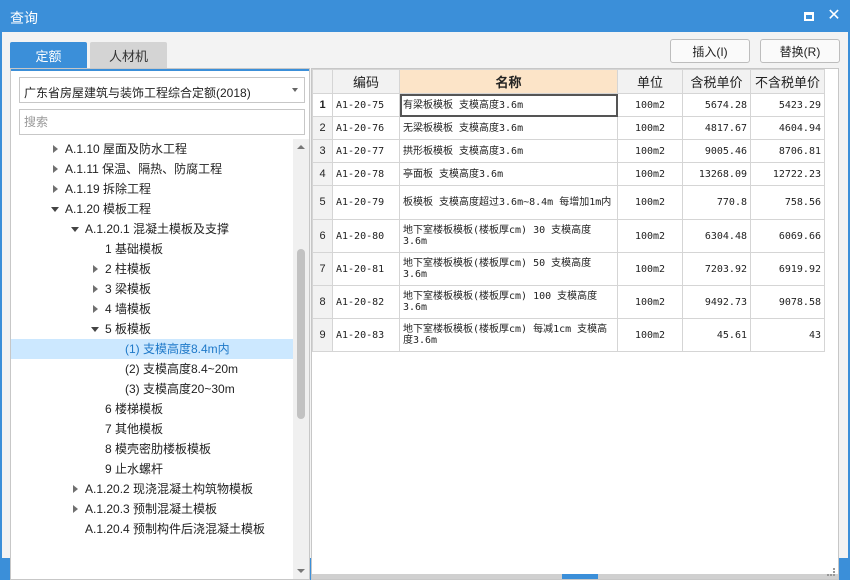  Describe the element at coordinates (787, 236) in the screenshot. I see `cell-price-notax: 6069.66` at that location.